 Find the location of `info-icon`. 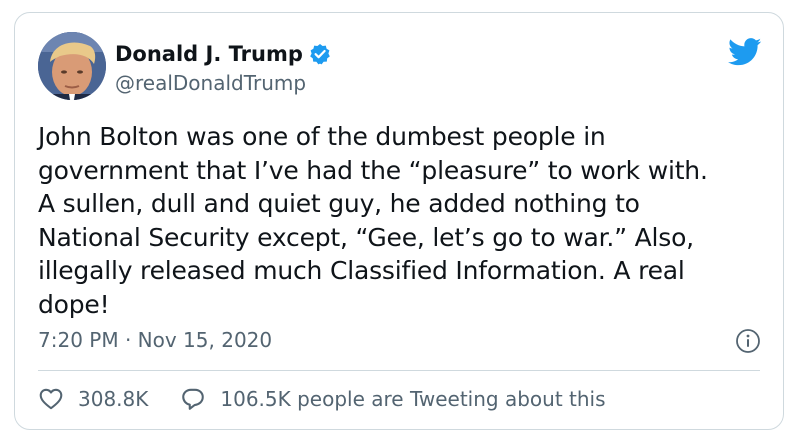

info-icon is located at coordinates (748, 341).